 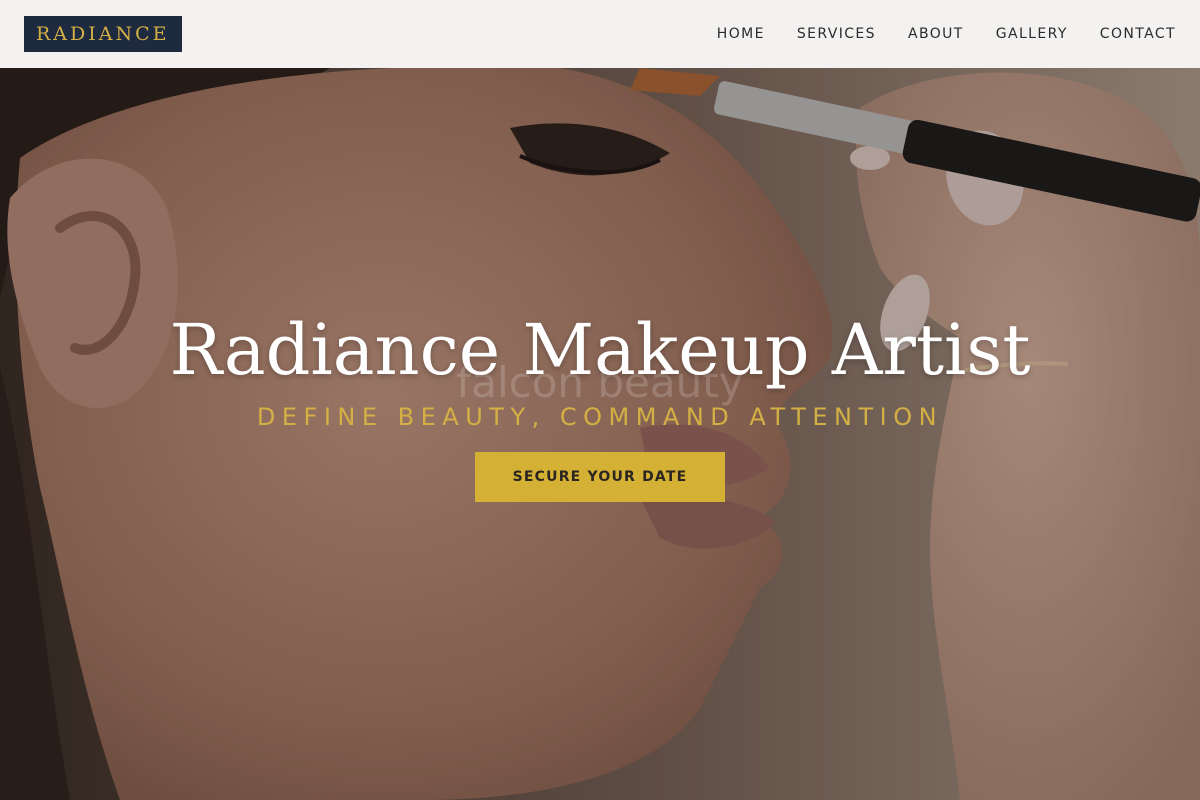 I want to click on main-nav: HOME SERVICES ABOUT GALLERY CONTACT, so click(x=930, y=34).